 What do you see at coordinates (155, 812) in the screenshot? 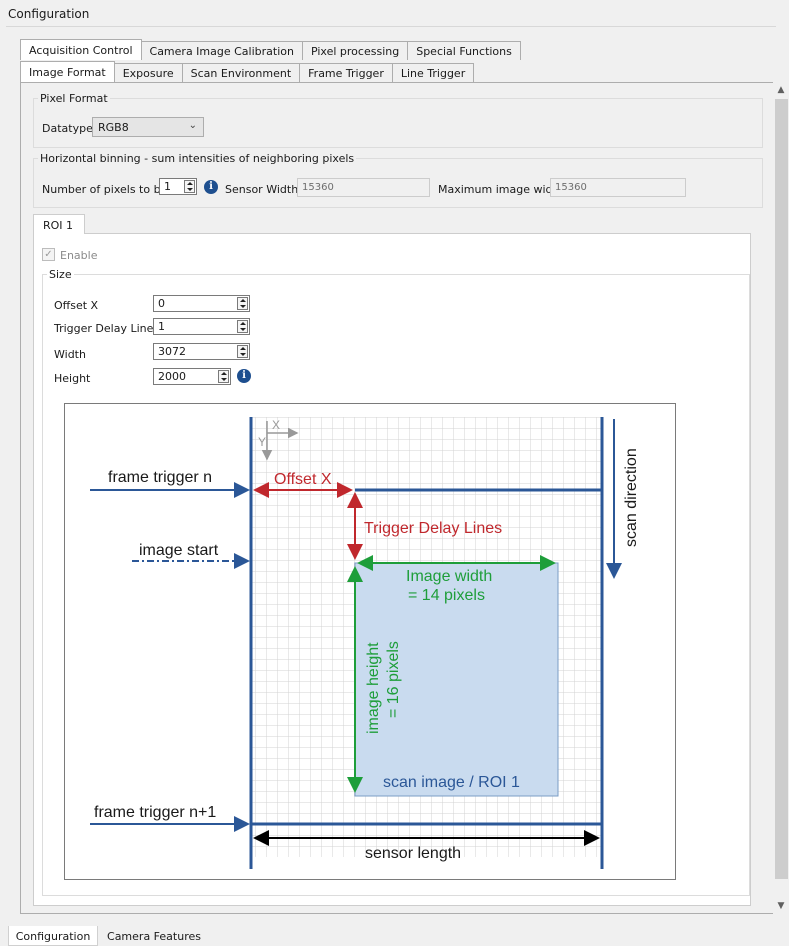
I see `frame-trigger-n1-label: frame trigger n+1` at bounding box center [155, 812].